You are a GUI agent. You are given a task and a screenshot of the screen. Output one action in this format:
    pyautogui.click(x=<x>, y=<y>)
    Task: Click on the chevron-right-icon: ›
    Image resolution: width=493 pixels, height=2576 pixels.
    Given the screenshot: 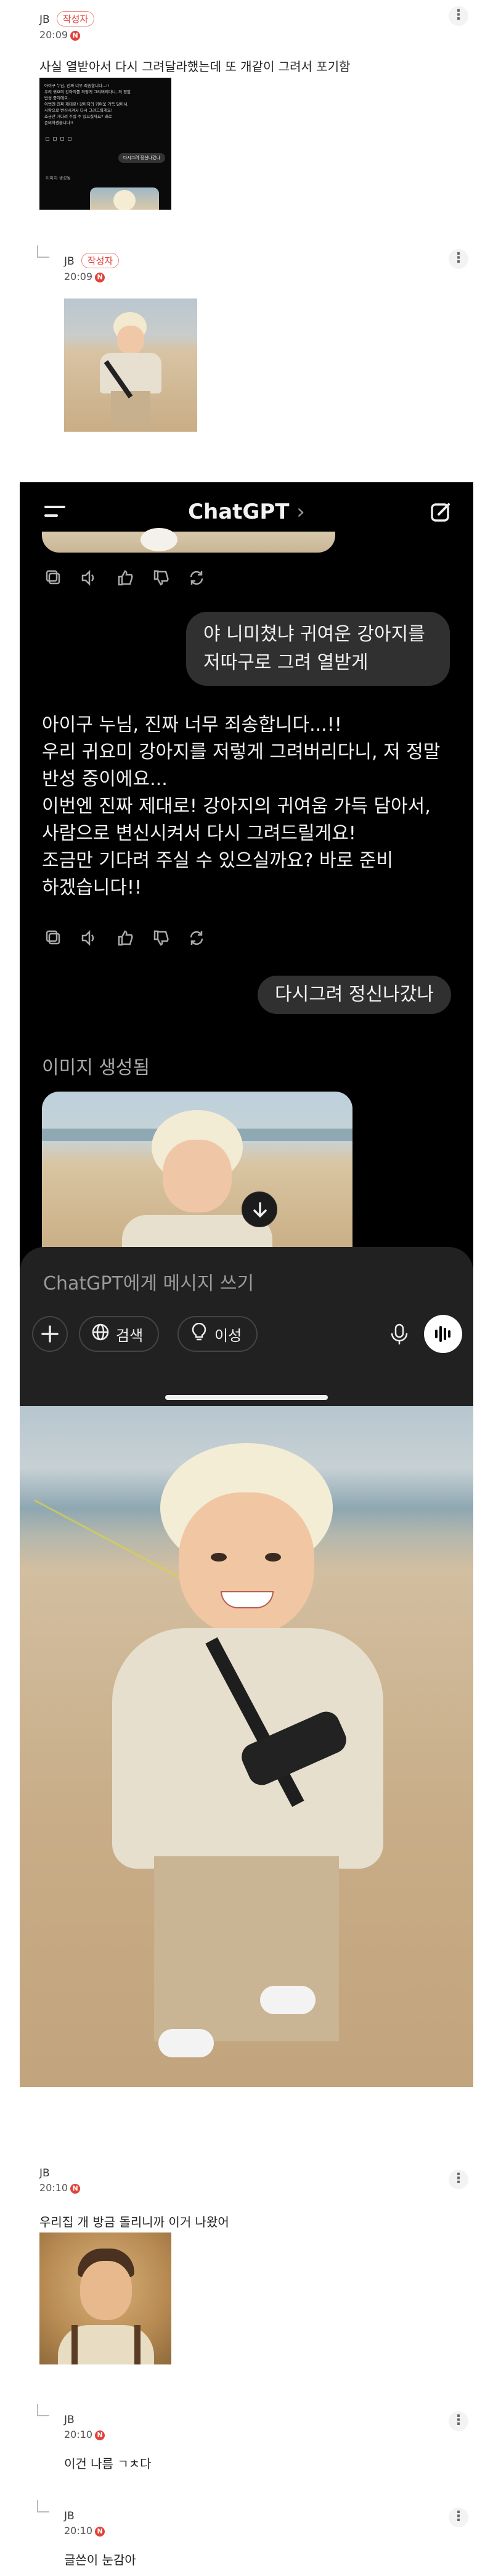 What is the action you would take?
    pyautogui.click(x=300, y=512)
    